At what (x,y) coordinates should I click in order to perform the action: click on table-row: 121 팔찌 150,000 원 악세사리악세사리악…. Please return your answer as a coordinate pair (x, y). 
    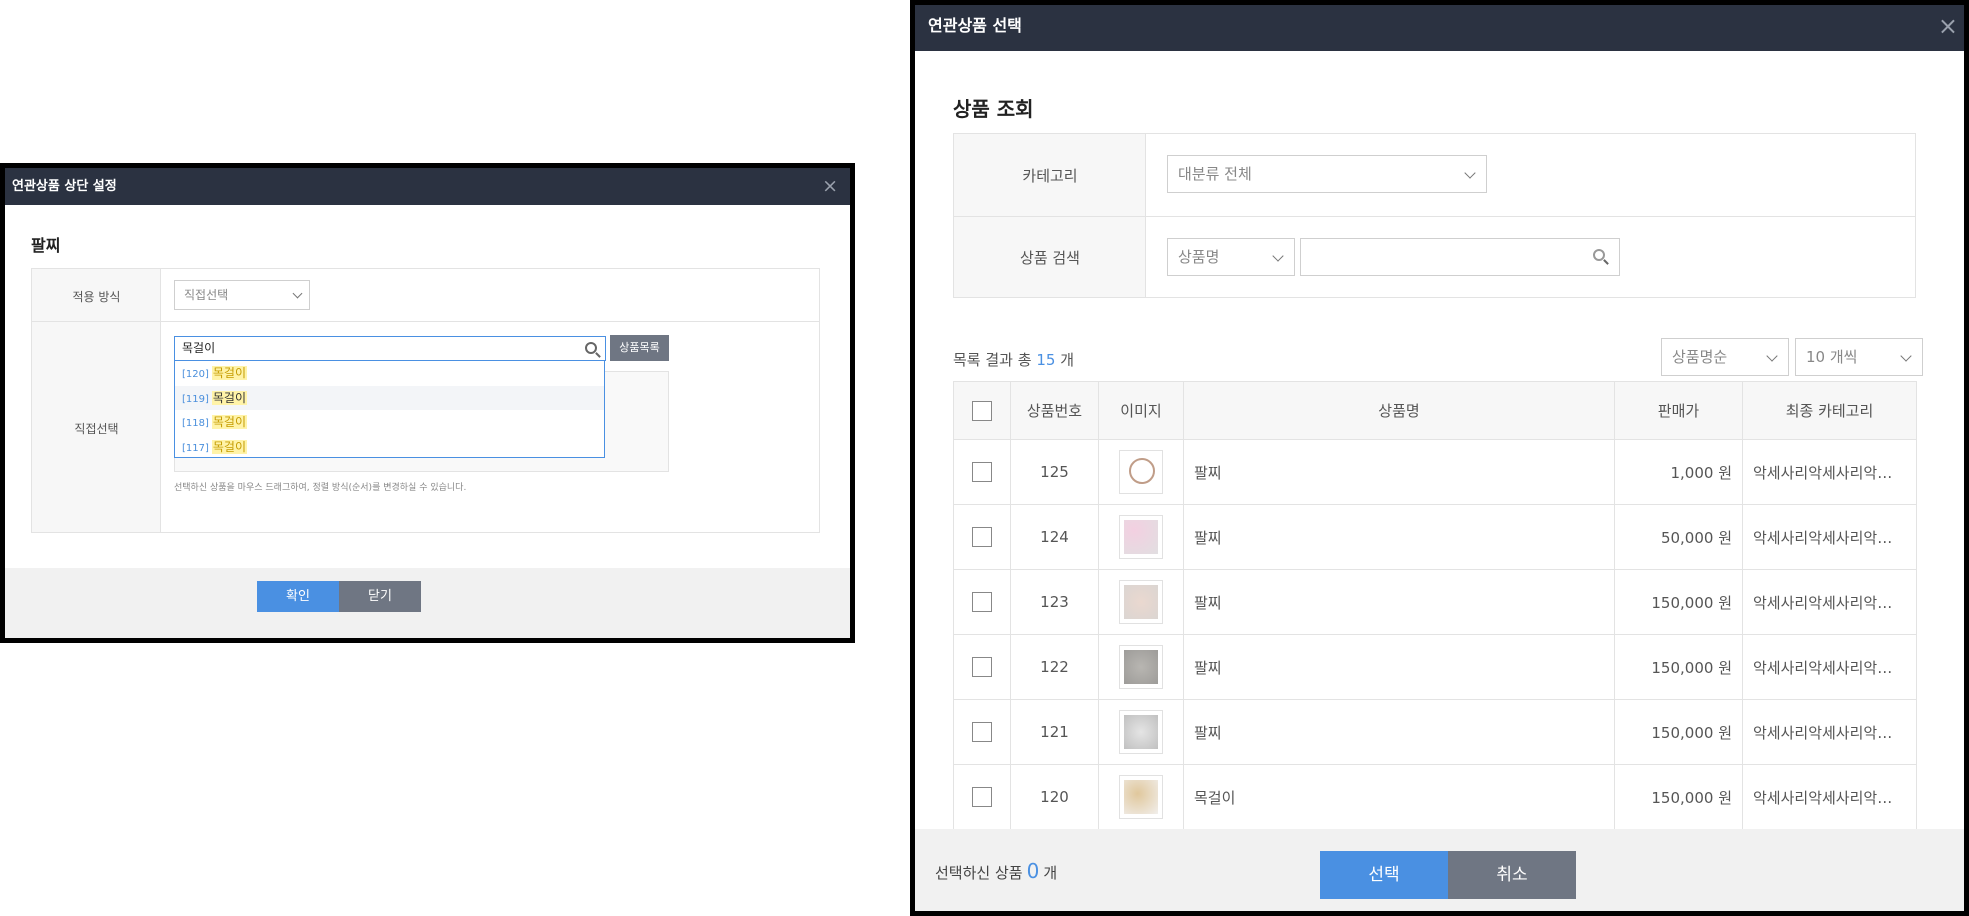
    Looking at the image, I should click on (1435, 732).